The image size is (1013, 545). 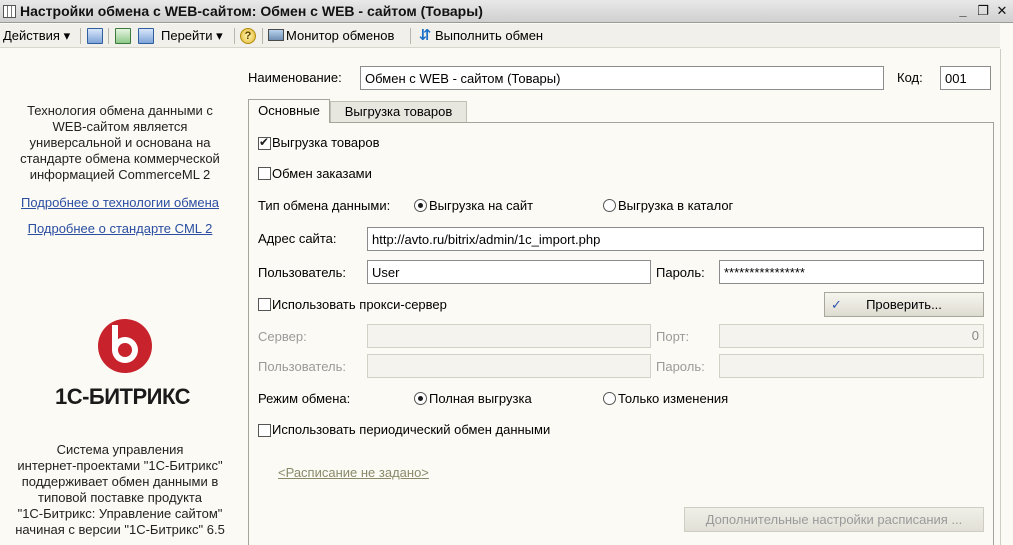 What do you see at coordinates (324, 205) in the screenshot?
I see `exchange-type-label: Тип обмена данными:` at bounding box center [324, 205].